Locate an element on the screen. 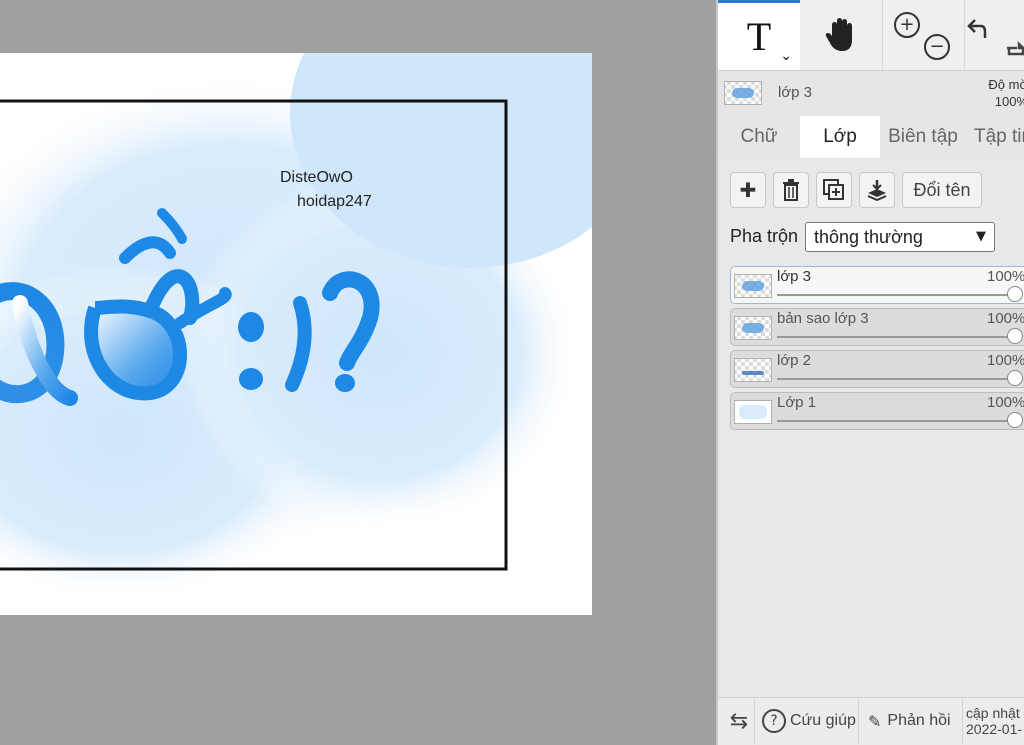  delete-layer-button is located at coordinates (791, 190).